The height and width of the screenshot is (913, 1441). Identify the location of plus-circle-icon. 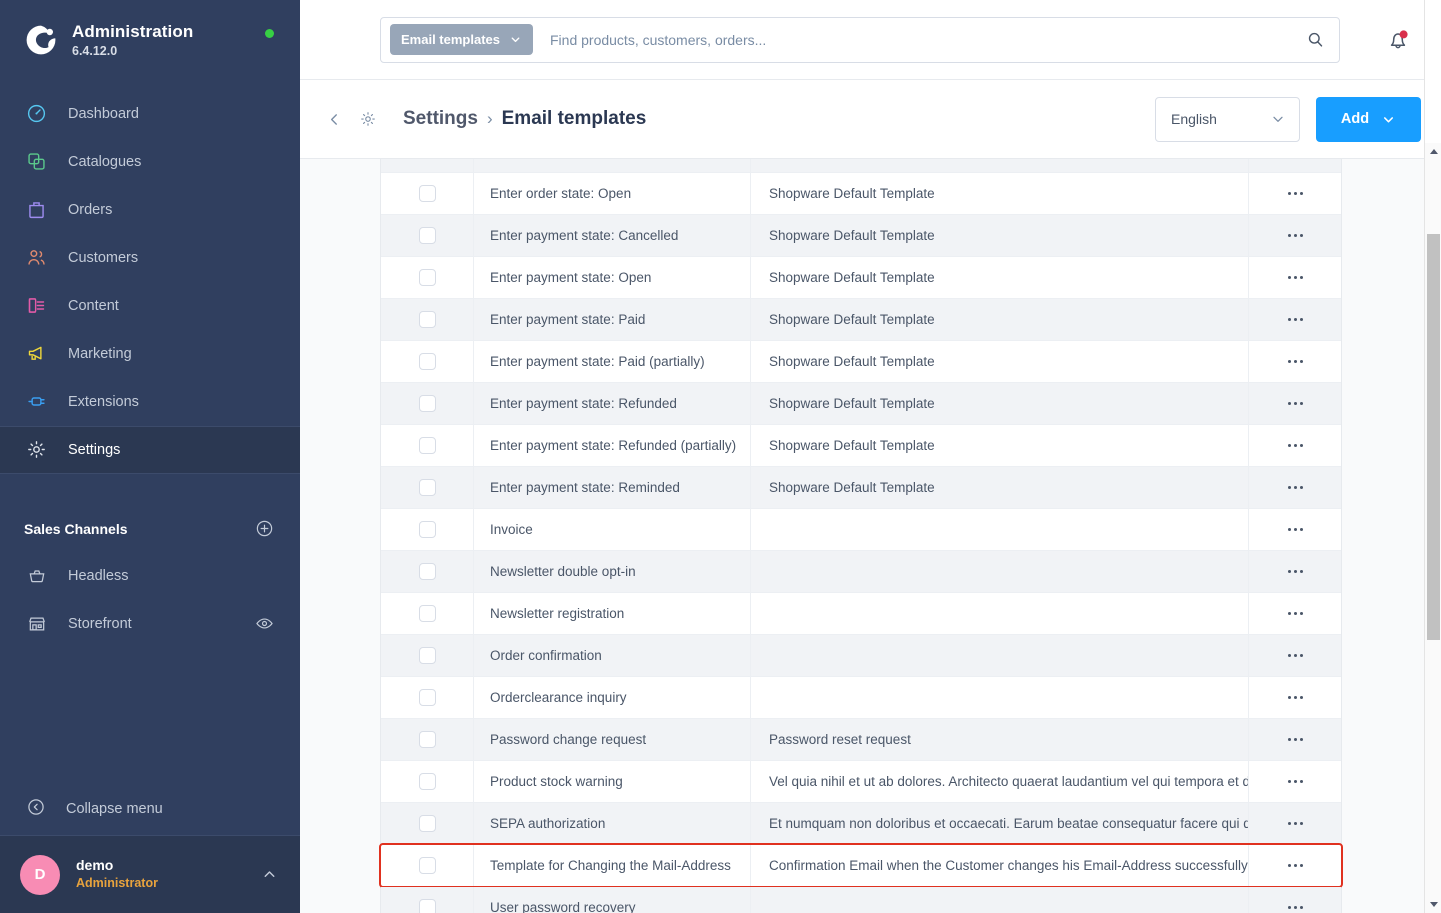
(264, 528).